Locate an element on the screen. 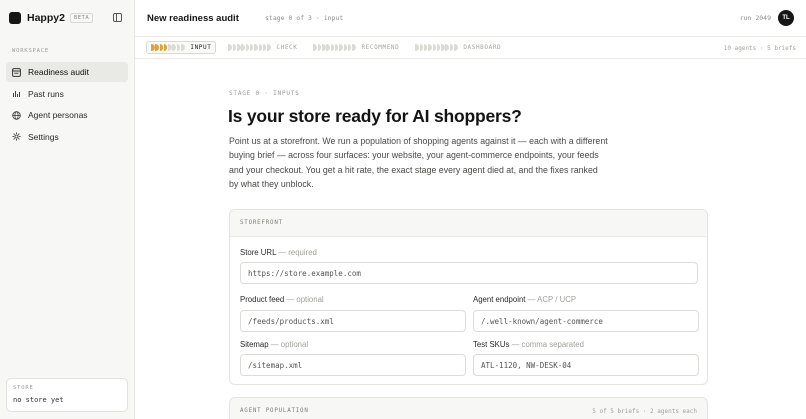 The width and height of the screenshot is (806, 419). stage-eyebrow: STAGE 0 · INPUTS is located at coordinates (264, 93).